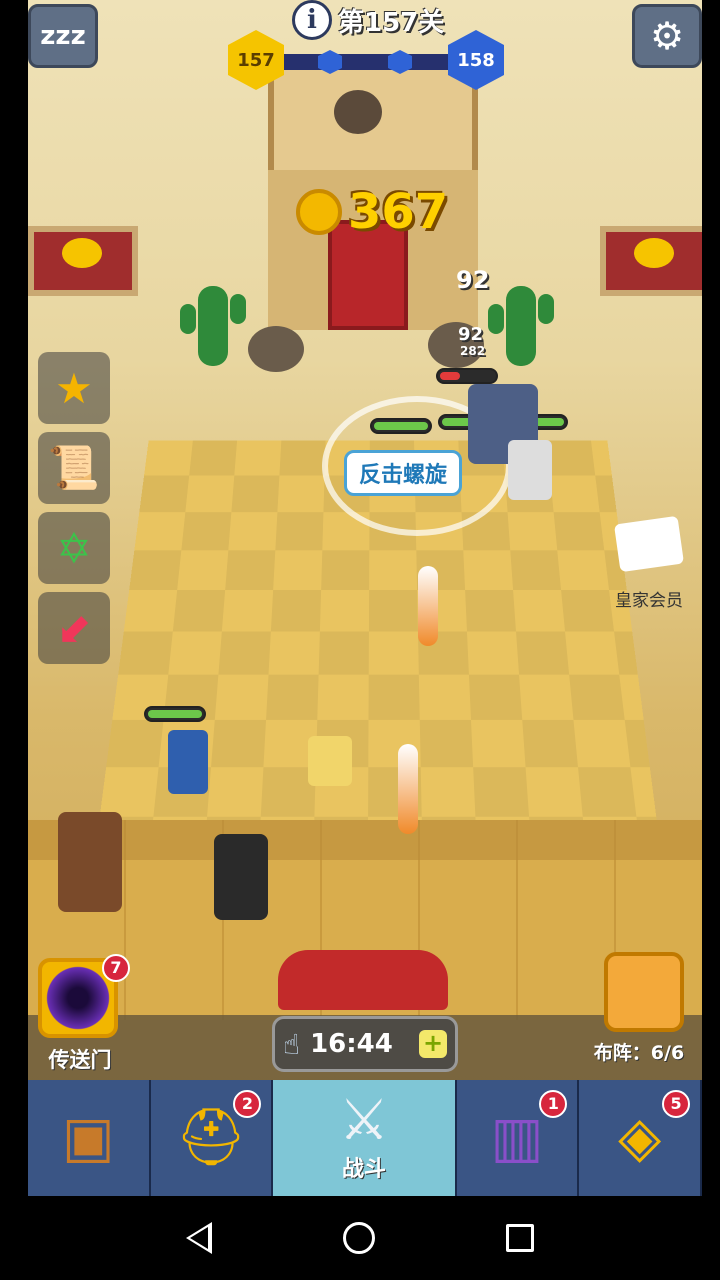 This screenshot has width=720, height=1280. What do you see at coordinates (84, 1014) in the screenshot?
I see `portal-button: 7 传送门` at bounding box center [84, 1014].